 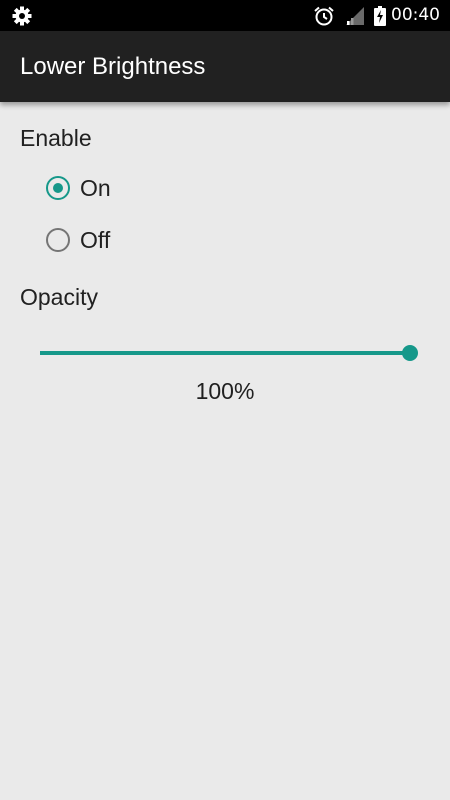 I want to click on opacity-slider, so click(x=229, y=353).